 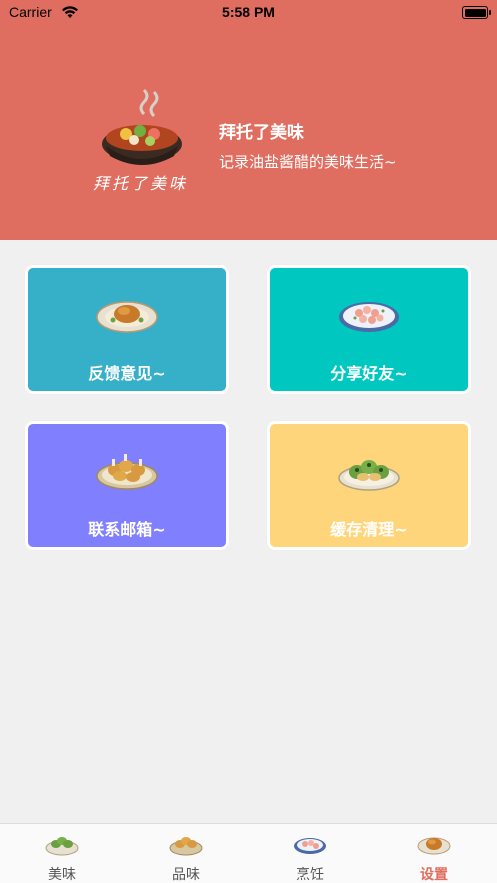 What do you see at coordinates (62, 846) in the screenshot?
I see `green-dumplings-tab-icon` at bounding box center [62, 846].